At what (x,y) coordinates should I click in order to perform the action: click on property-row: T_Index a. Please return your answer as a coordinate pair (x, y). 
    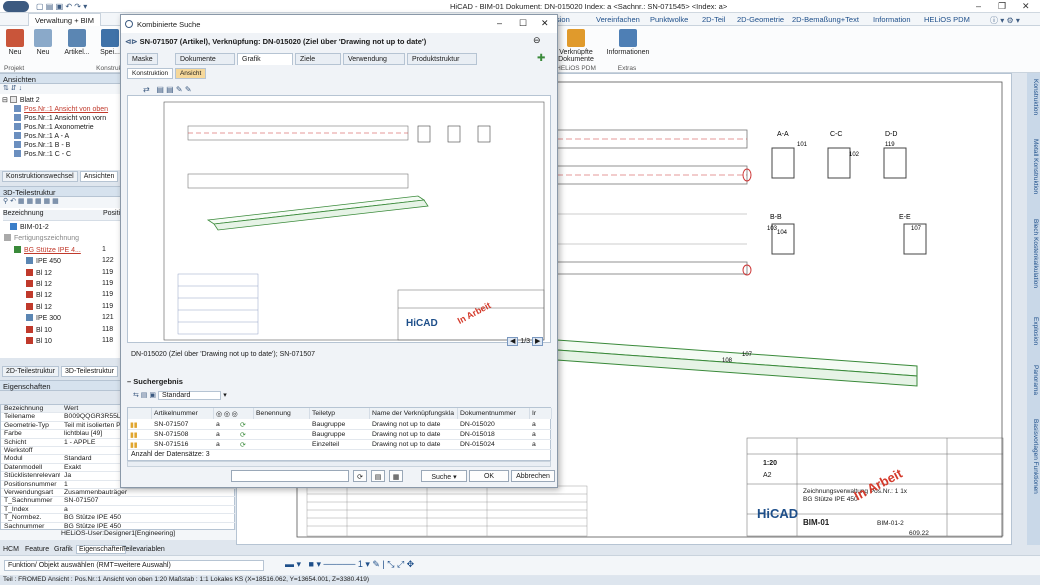
    Looking at the image, I should click on (118, 510).